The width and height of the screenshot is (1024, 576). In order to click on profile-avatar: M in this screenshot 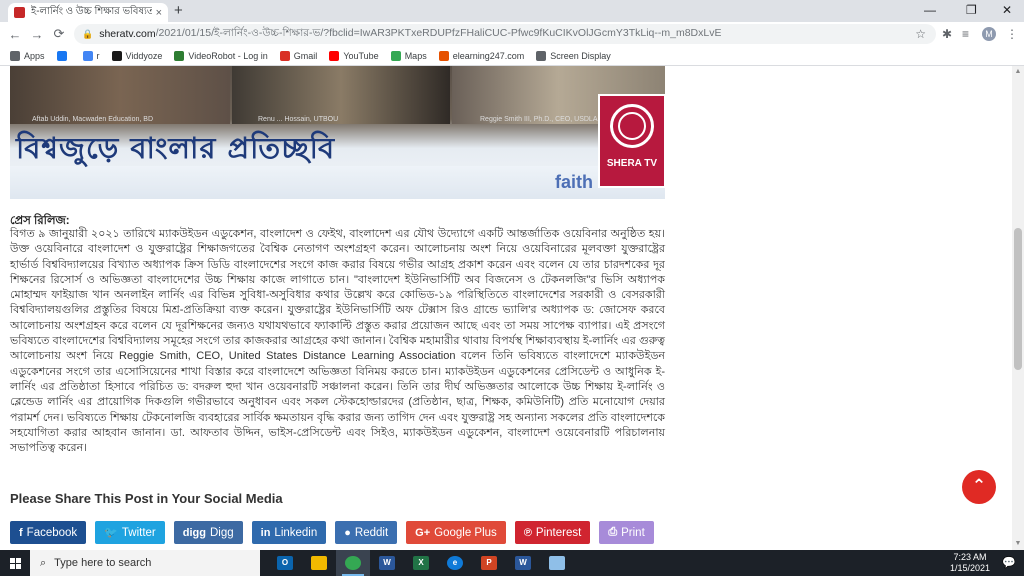, I will do `click(989, 34)`.